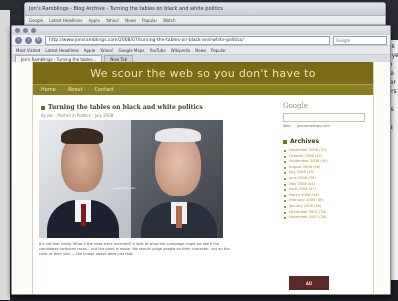 Image resolution: width=398 pixels, height=301 pixels. I want to click on bookmark-item: Latest Headlines, so click(61, 50).